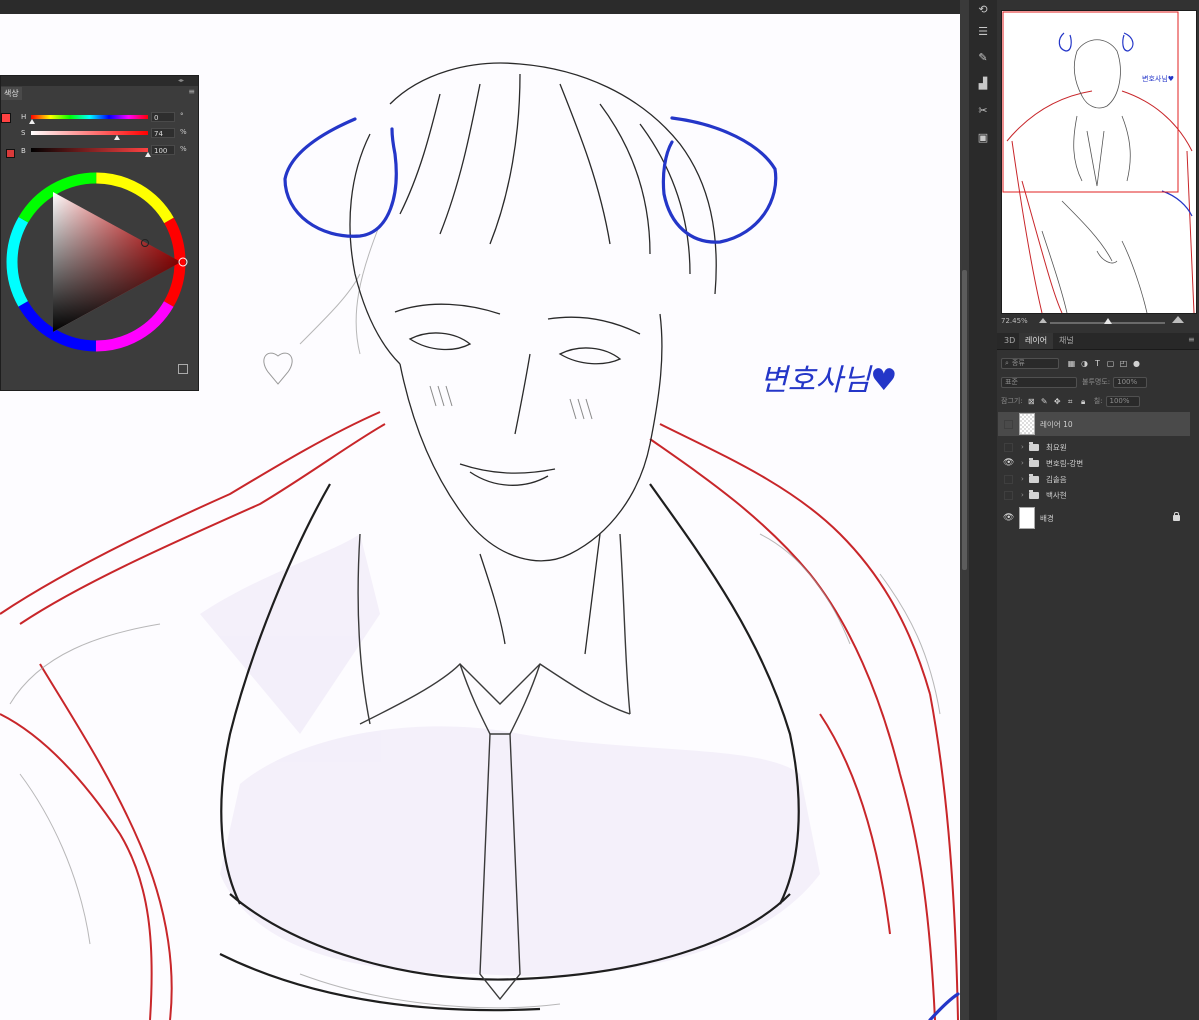  What do you see at coordinates (1097, 363) in the screenshot?
I see `type-filter-icon: T` at bounding box center [1097, 363].